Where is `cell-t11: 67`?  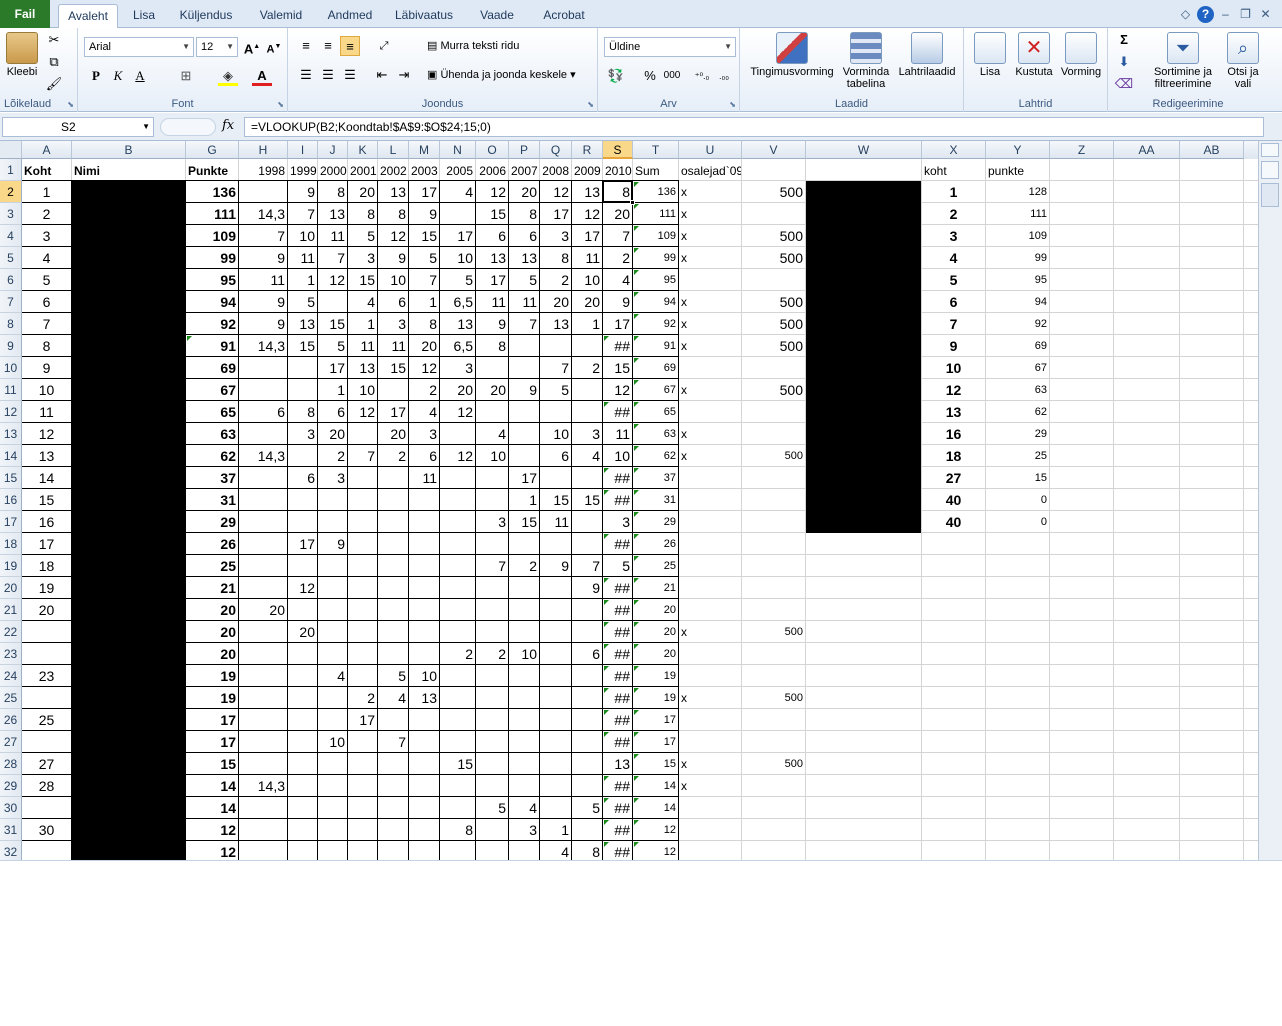 cell-t11: 67 is located at coordinates (655, 390).